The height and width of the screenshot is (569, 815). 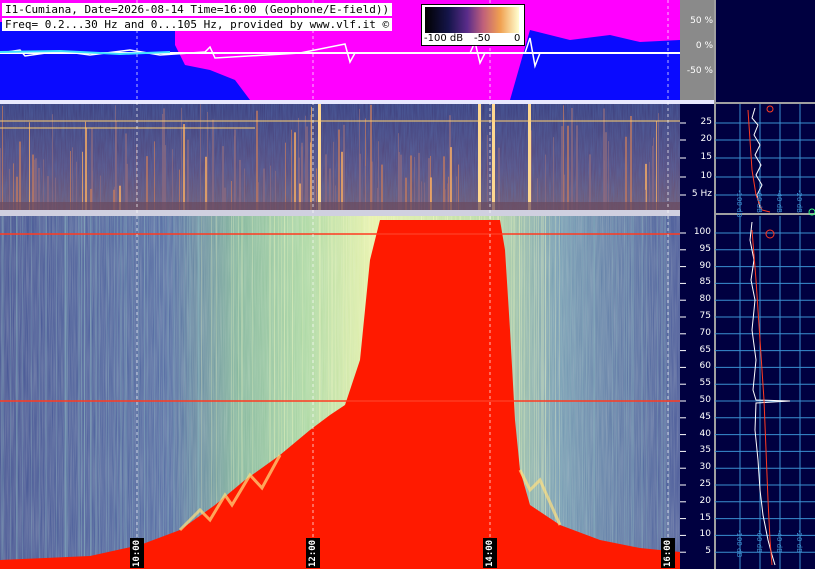 What do you see at coordinates (705, 383) in the screenshot?
I see `vlf-frequency-tick: 55` at bounding box center [705, 383].